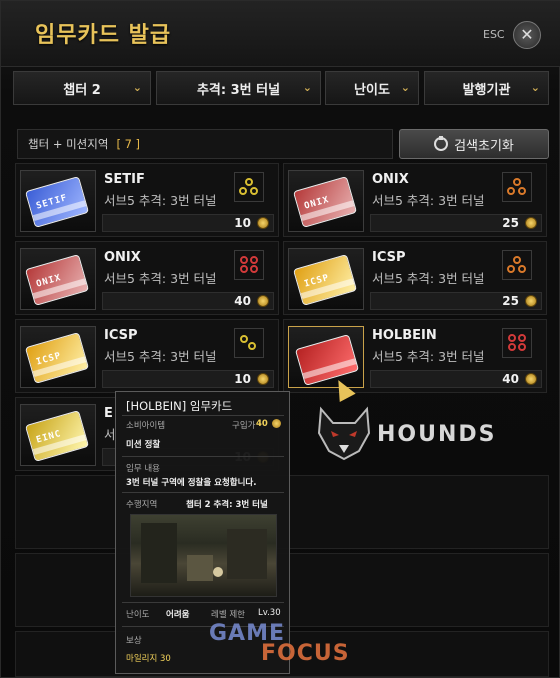 This screenshot has height=678, width=560. What do you see at coordinates (179, 406) in the screenshot?
I see `tooltip-title: [HOLBEIN] 임무카드` at bounding box center [179, 406].